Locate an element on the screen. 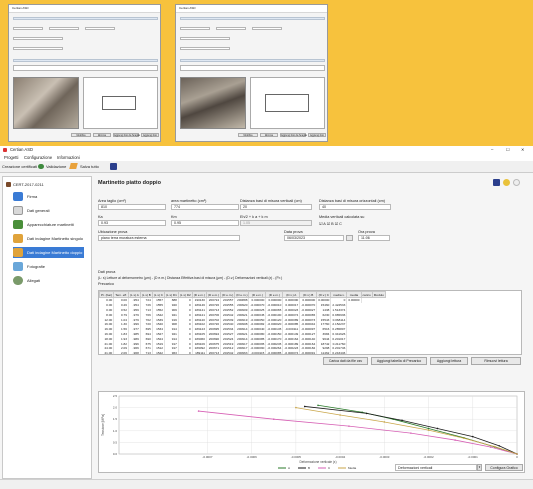  table-cell: -0.000111 is located at coordinates (291, 329).